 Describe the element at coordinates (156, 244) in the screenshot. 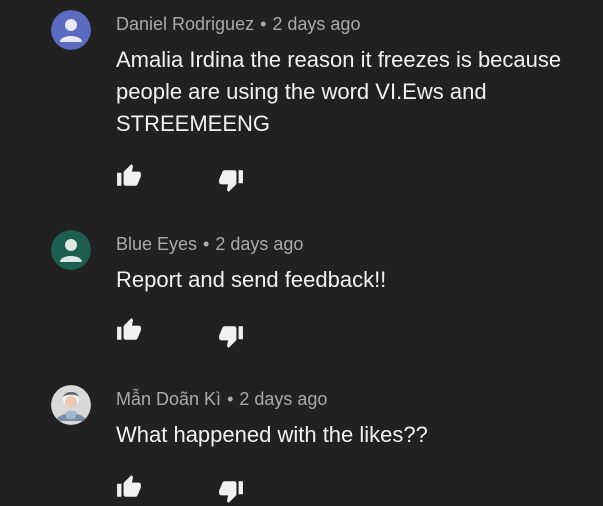

I see `author-name: Blue Eyes` at that location.